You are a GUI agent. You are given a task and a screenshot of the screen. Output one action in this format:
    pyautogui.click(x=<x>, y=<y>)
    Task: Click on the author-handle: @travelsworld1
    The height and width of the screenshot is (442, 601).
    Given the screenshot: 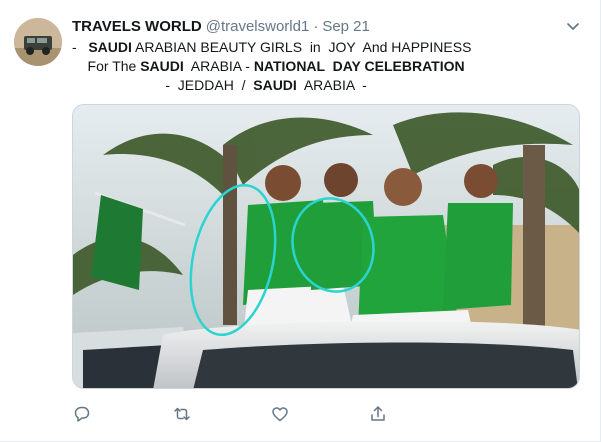 What is the action you would take?
    pyautogui.click(x=258, y=26)
    